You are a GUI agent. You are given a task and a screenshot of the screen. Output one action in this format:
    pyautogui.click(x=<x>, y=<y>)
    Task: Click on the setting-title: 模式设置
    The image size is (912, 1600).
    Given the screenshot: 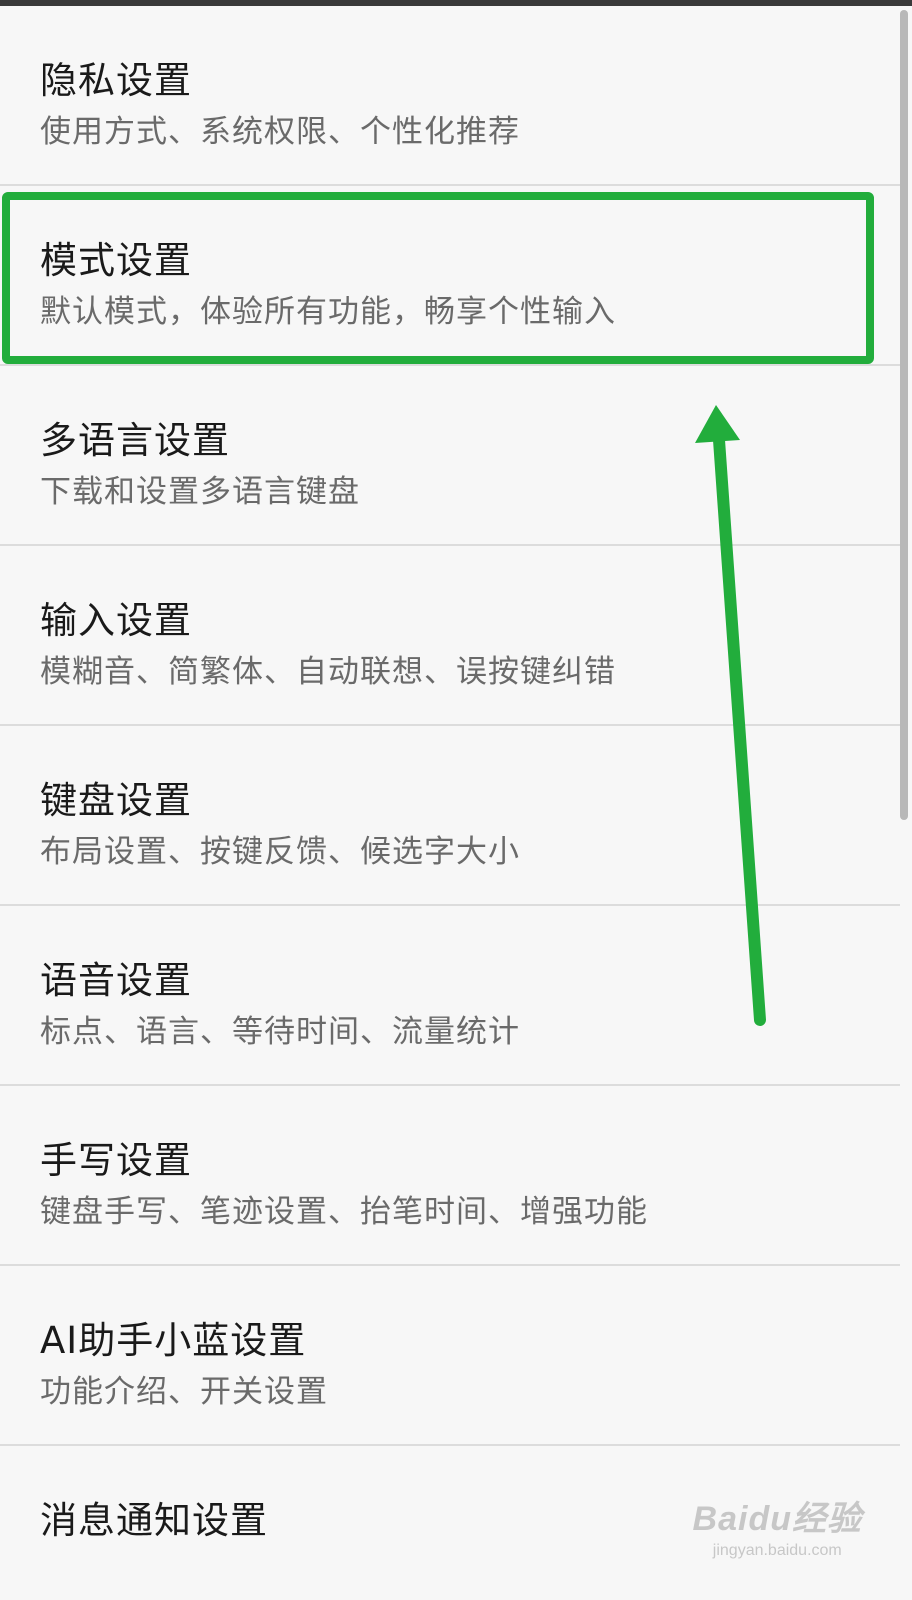 What is the action you would take?
    pyautogui.click(x=116, y=260)
    